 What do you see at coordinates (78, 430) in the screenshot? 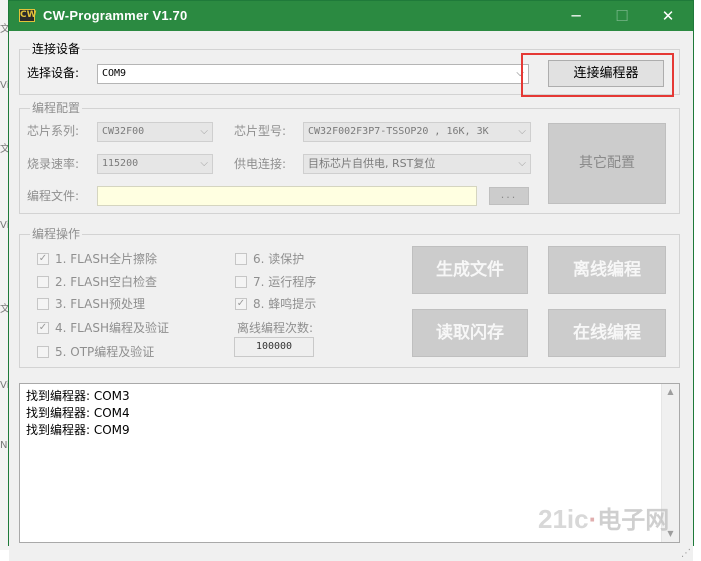
I see `log-line: 找到编程器: COM9` at bounding box center [78, 430].